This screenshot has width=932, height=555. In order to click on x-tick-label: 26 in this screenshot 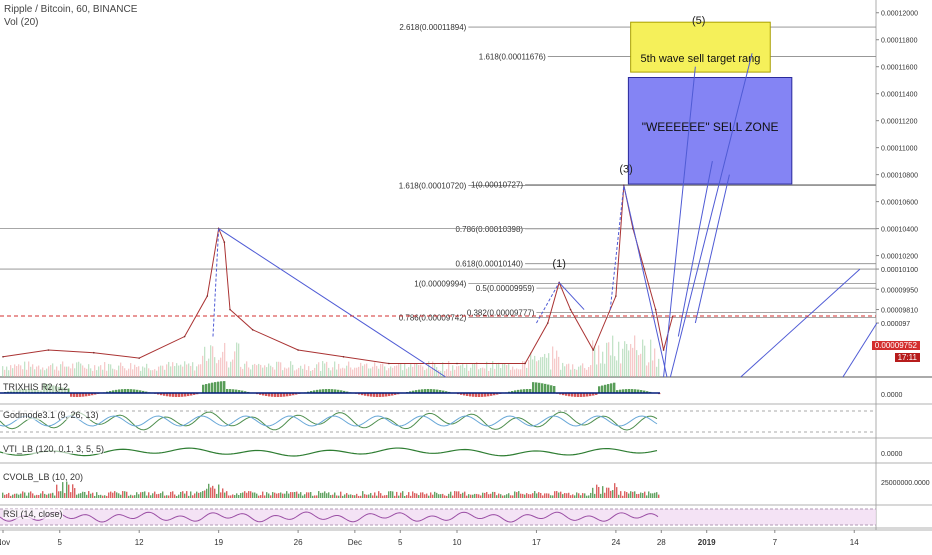, I will do `click(298, 542)`.